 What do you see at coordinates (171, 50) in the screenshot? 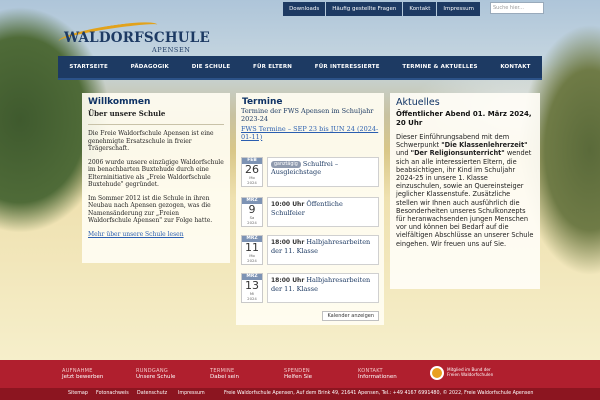
I see `logo-subtitle: APENSEN` at bounding box center [171, 50].